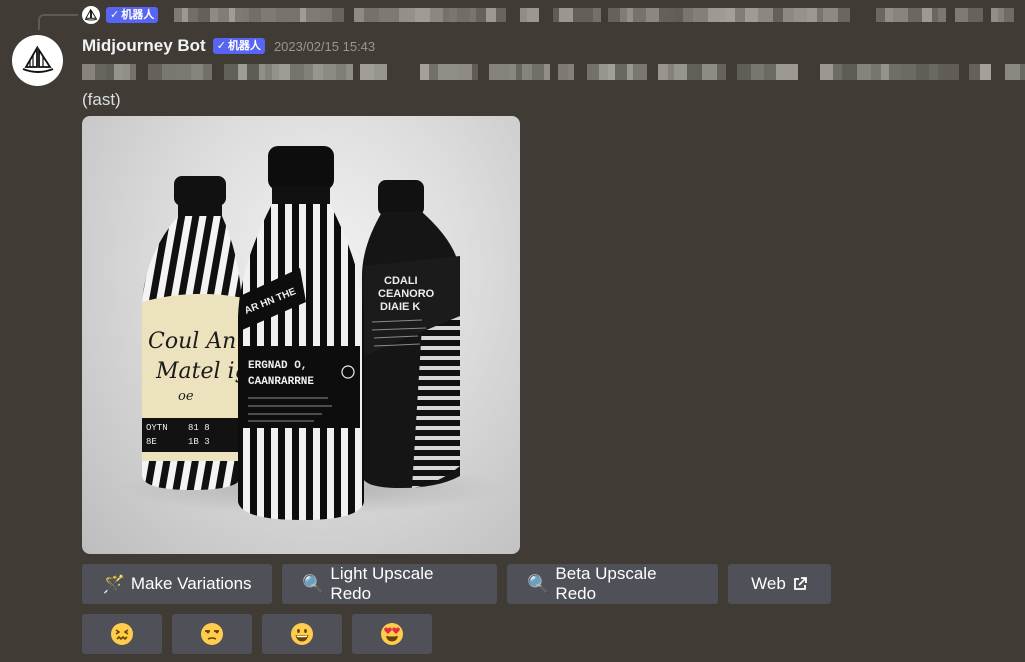  I want to click on bottle-left: Coul Anu Matel ig oe OYTN 81 8 8E 1B 3, so click(196, 333).